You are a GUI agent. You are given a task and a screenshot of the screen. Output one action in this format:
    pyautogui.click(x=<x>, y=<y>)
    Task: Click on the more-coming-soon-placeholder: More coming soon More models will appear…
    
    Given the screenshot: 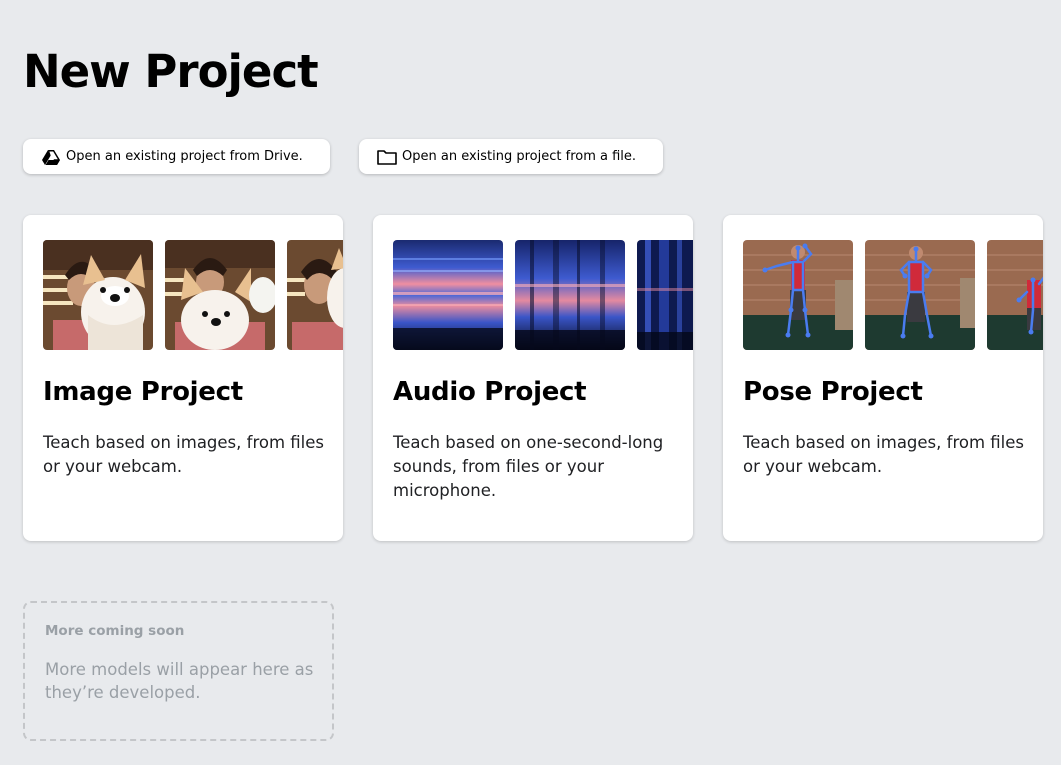 What is the action you would take?
    pyautogui.click(x=178, y=671)
    